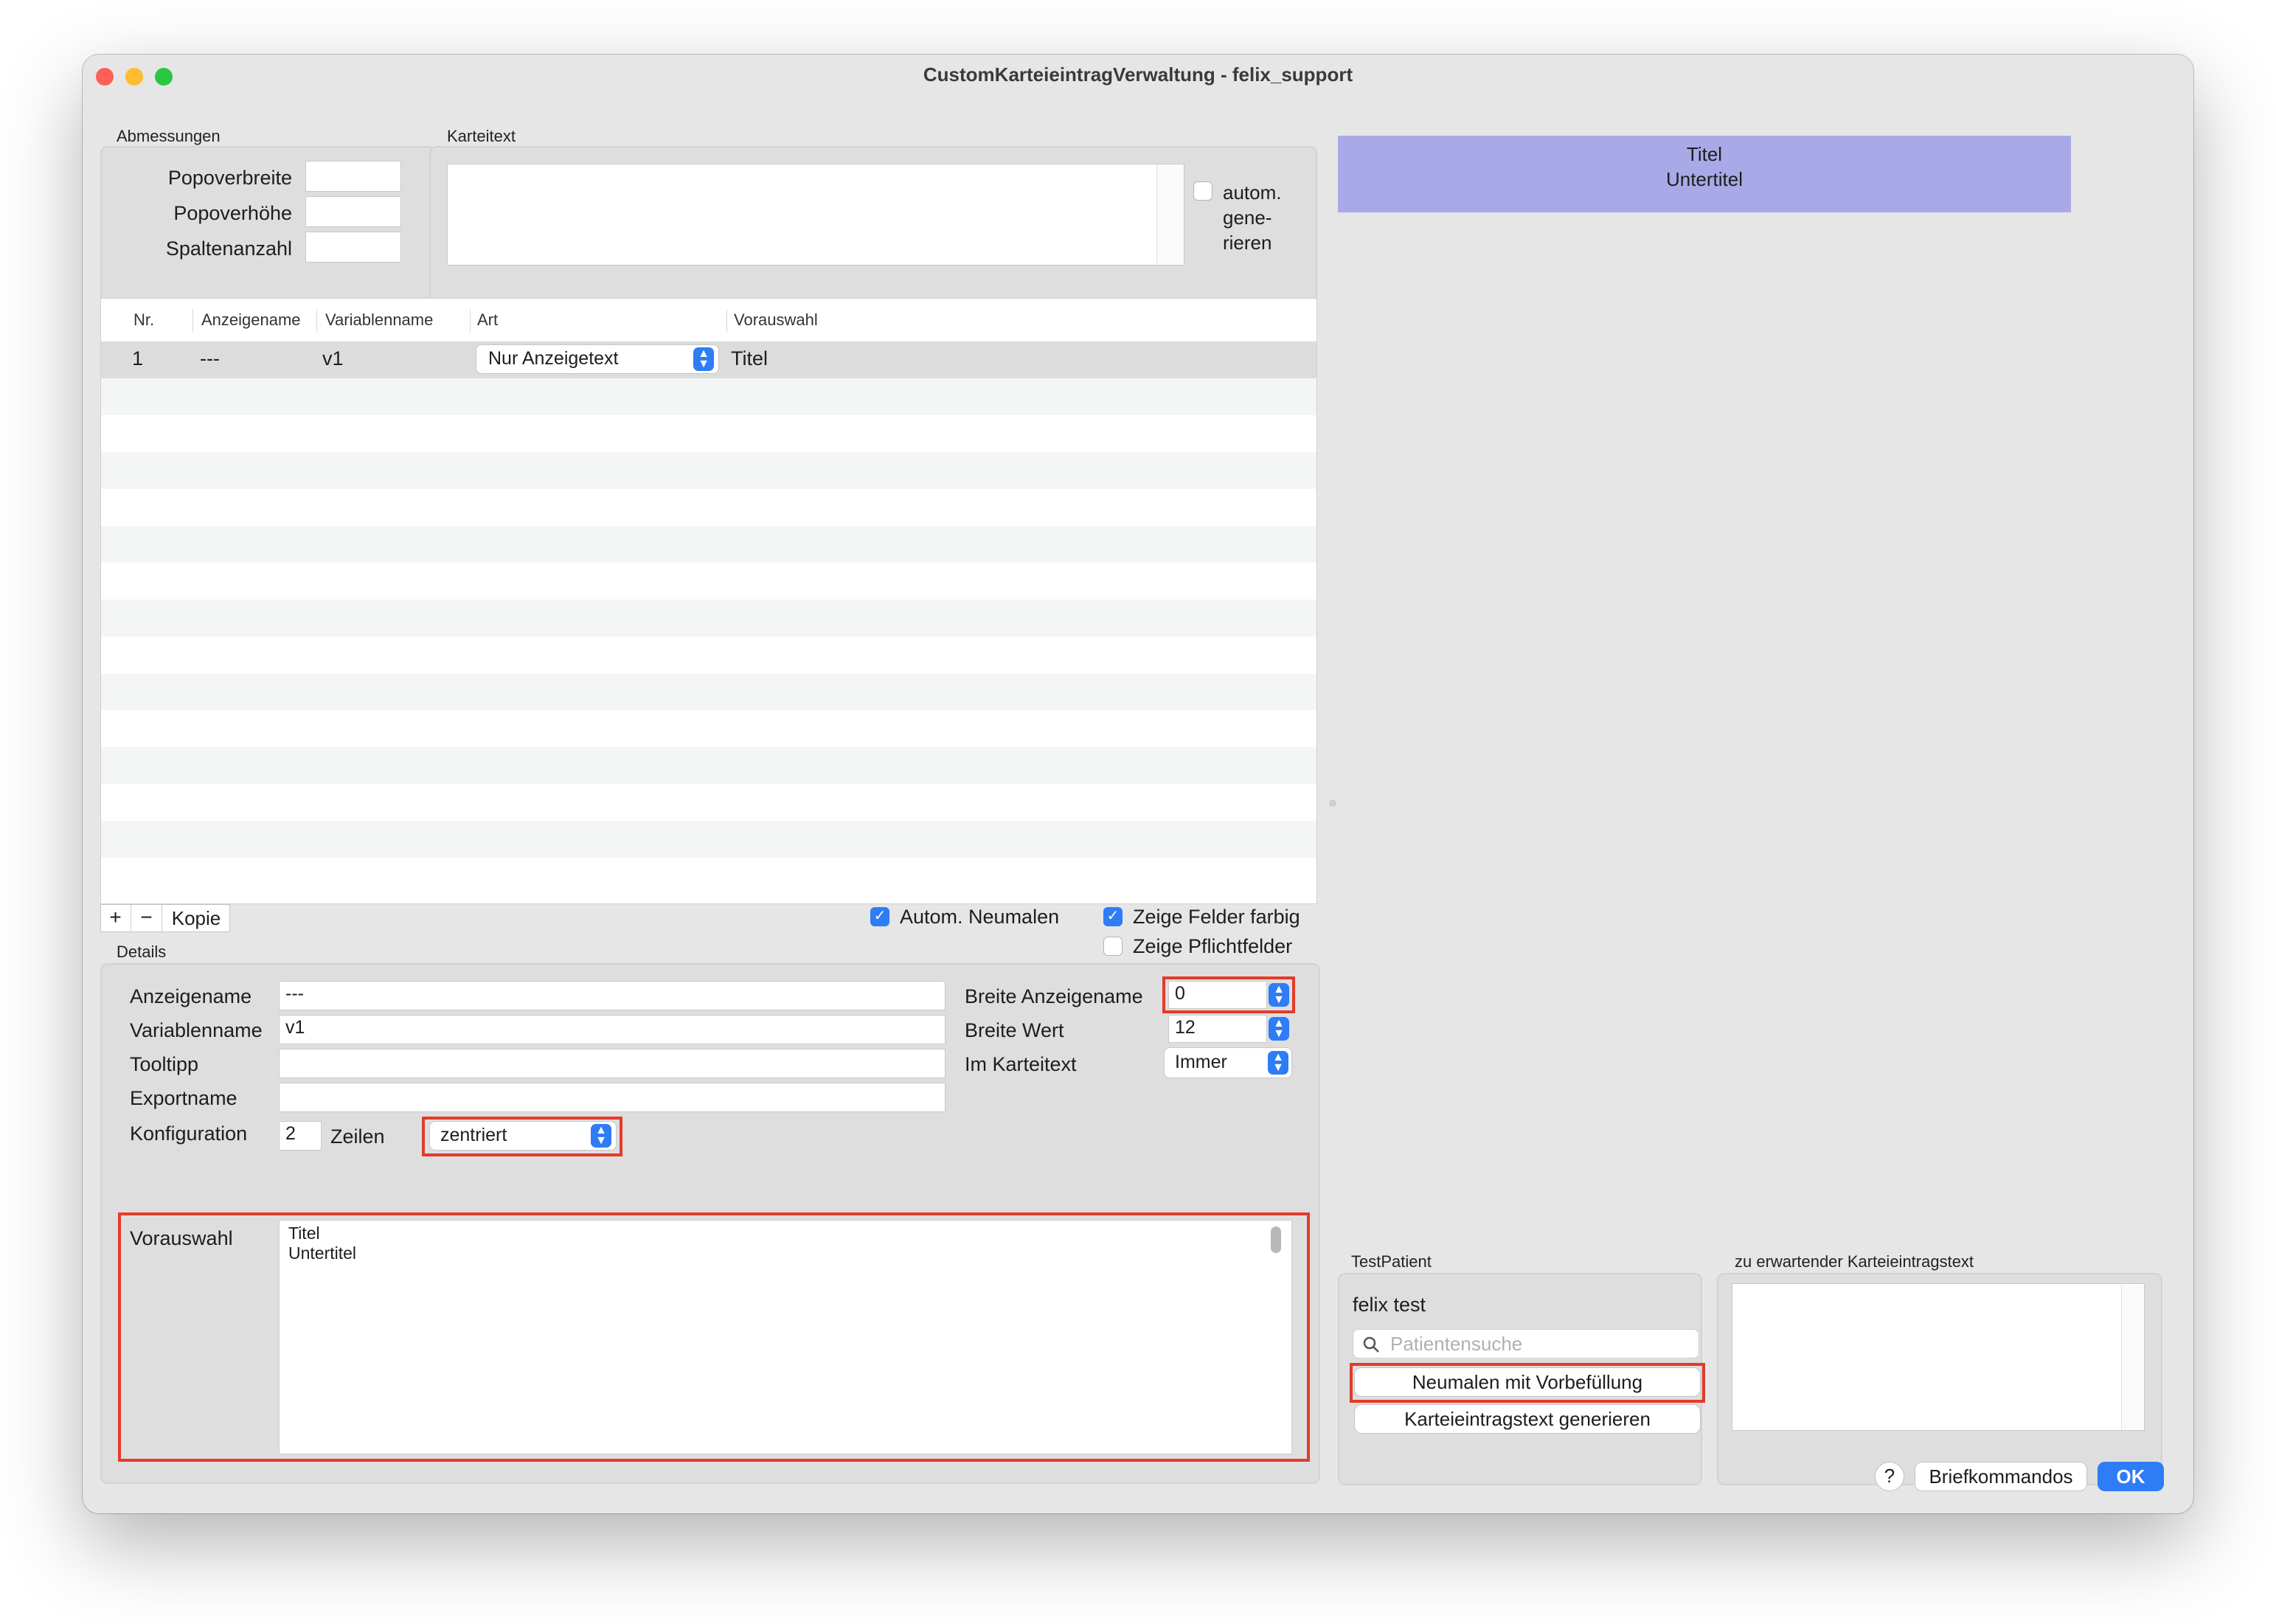  I want to click on preview-subtitle: Untertitel, so click(1704, 179).